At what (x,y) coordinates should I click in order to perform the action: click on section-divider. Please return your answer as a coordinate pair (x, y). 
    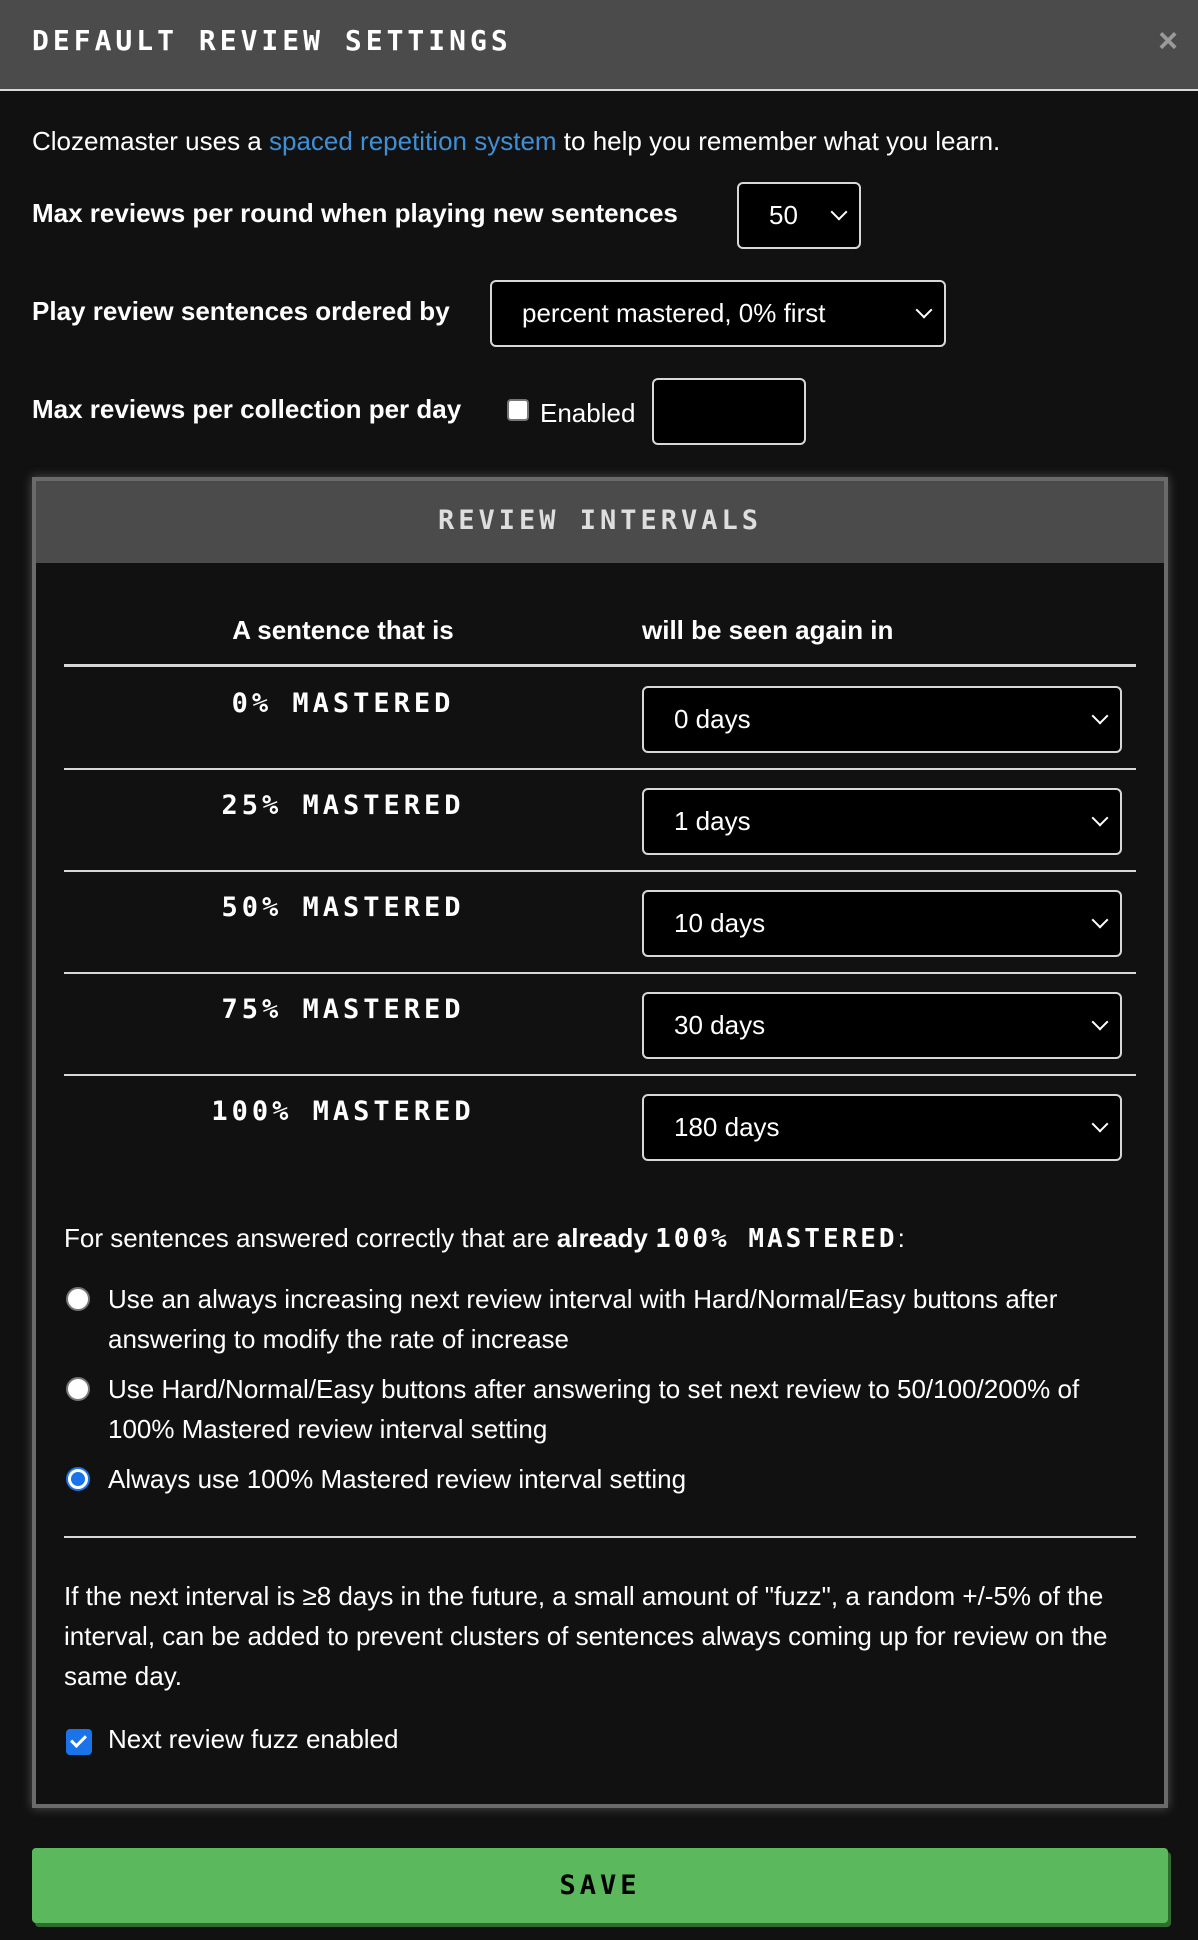
    Looking at the image, I should click on (600, 1537).